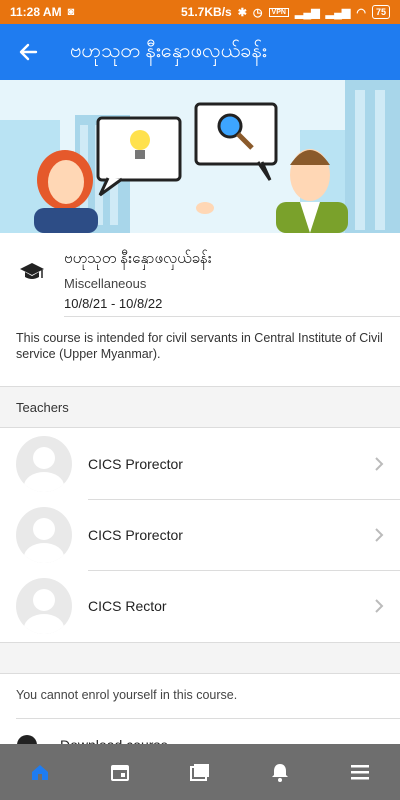  Describe the element at coordinates (105, 283) in the screenshot. I see `course-category: Miscellaneous` at that location.